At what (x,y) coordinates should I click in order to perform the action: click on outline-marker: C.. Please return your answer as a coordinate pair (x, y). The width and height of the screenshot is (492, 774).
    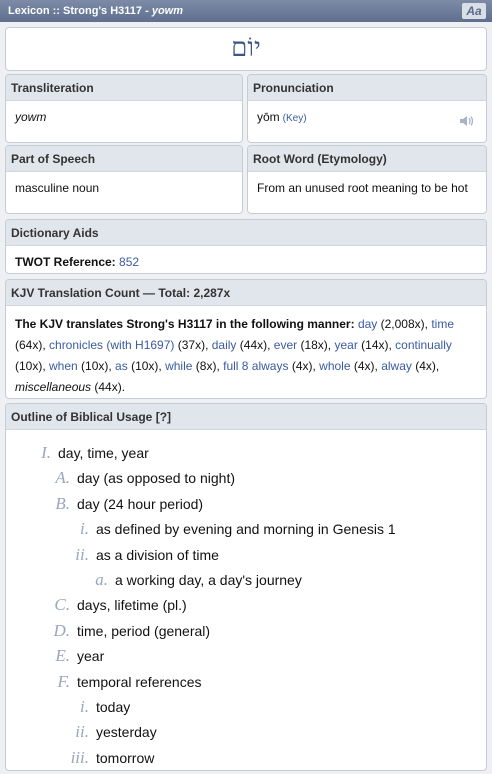
    Looking at the image, I should click on (62, 605).